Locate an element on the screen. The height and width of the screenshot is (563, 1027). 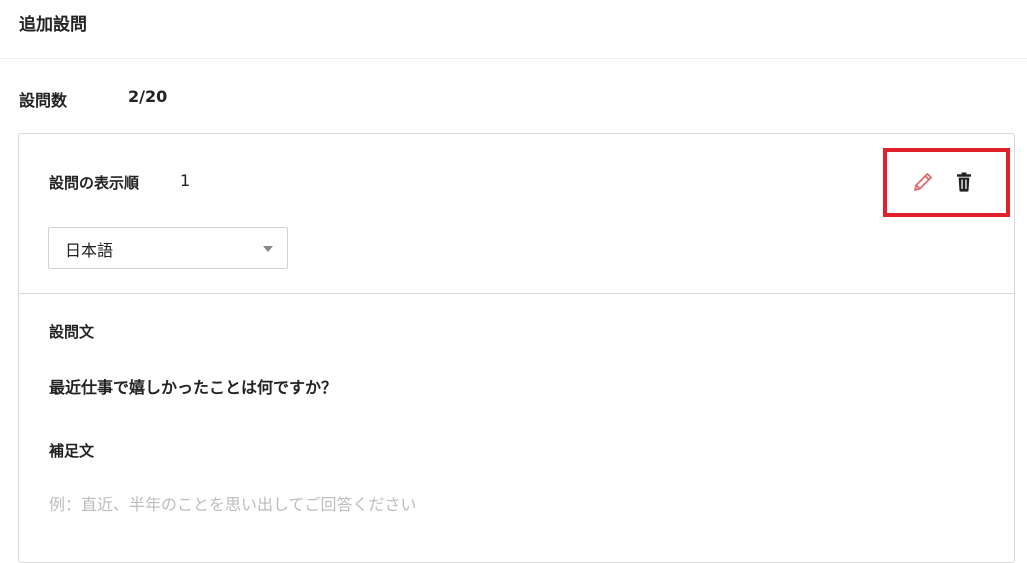
supplement-text-label: 補足文 is located at coordinates (72, 451).